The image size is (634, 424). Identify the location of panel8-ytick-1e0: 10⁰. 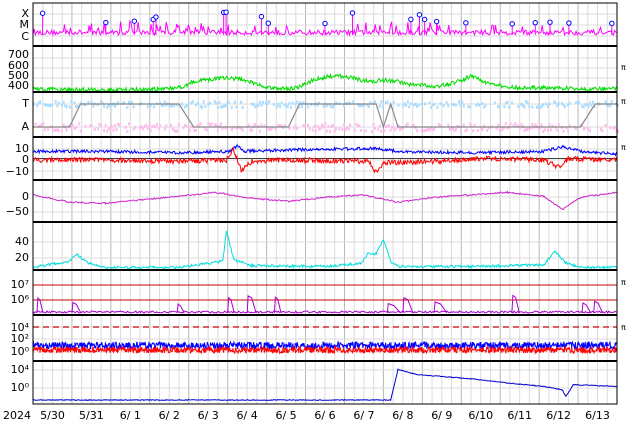
(20, 351).